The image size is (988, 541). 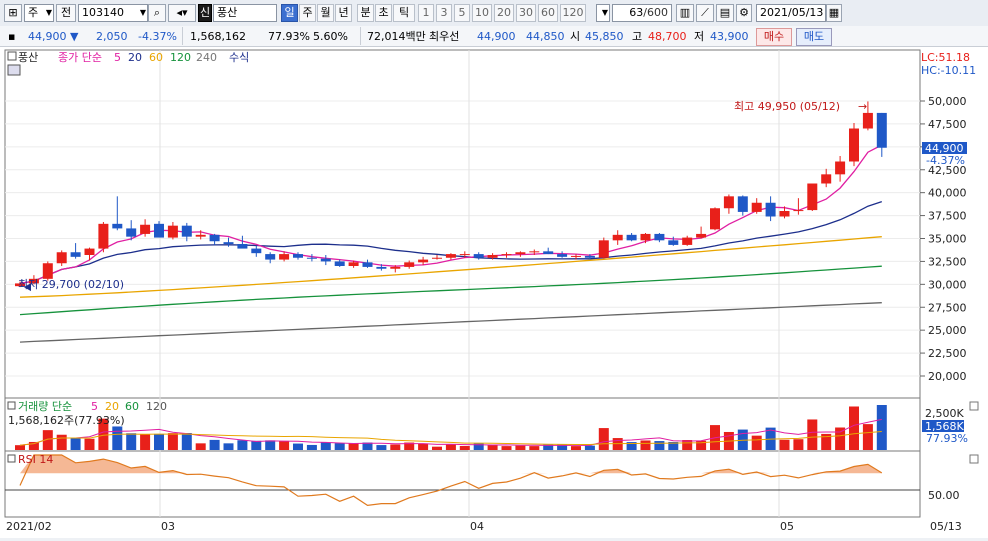 I want to click on high-label: 고, so click(x=637, y=36).